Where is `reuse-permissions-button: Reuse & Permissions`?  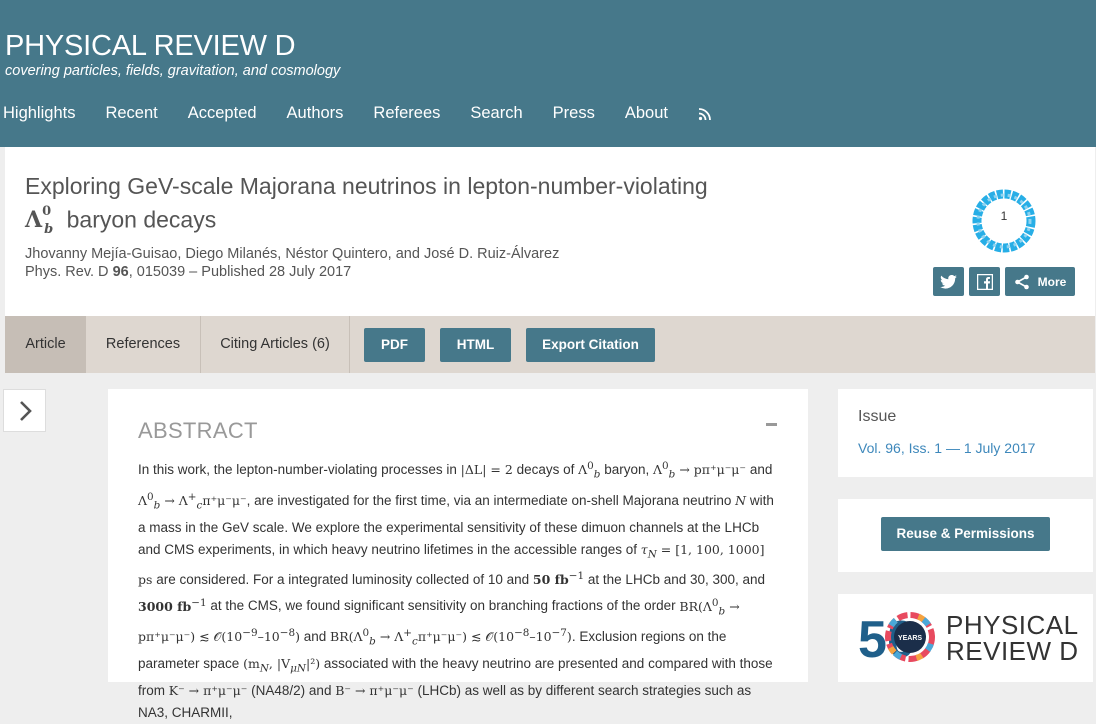 reuse-permissions-button: Reuse & Permissions is located at coordinates (965, 534).